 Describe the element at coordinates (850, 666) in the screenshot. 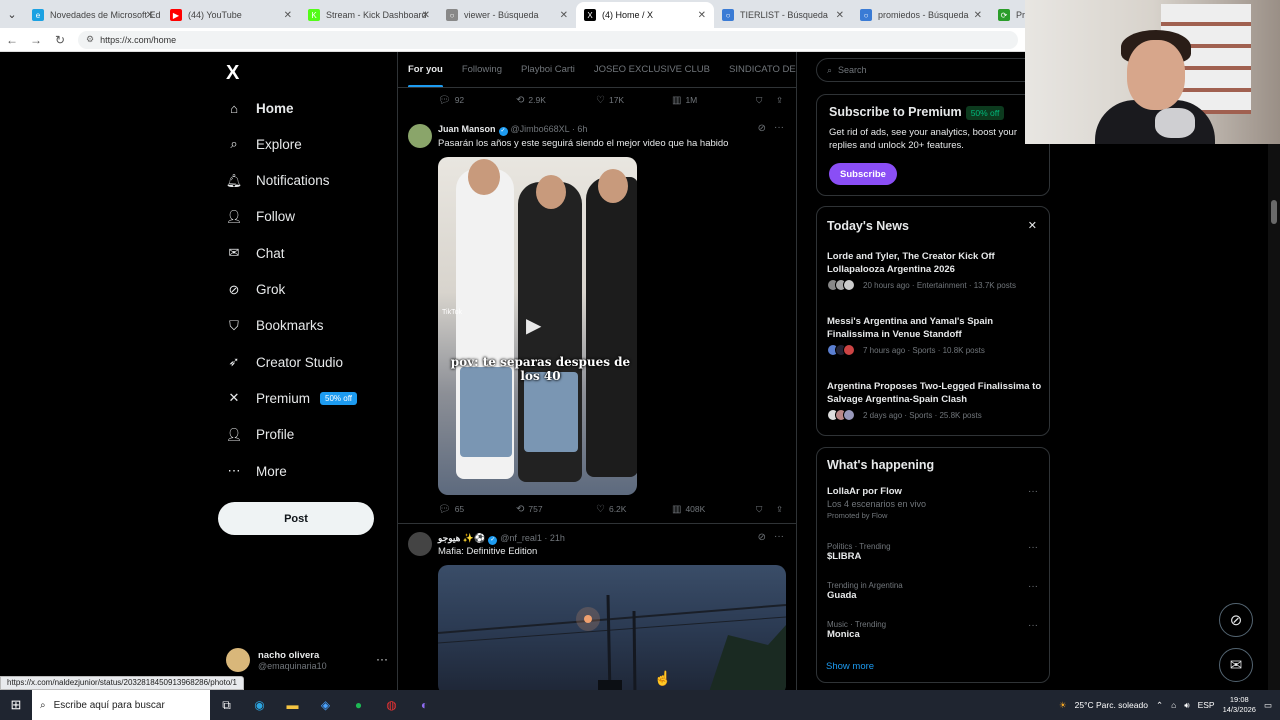

I see `show-more-link: Show more` at that location.